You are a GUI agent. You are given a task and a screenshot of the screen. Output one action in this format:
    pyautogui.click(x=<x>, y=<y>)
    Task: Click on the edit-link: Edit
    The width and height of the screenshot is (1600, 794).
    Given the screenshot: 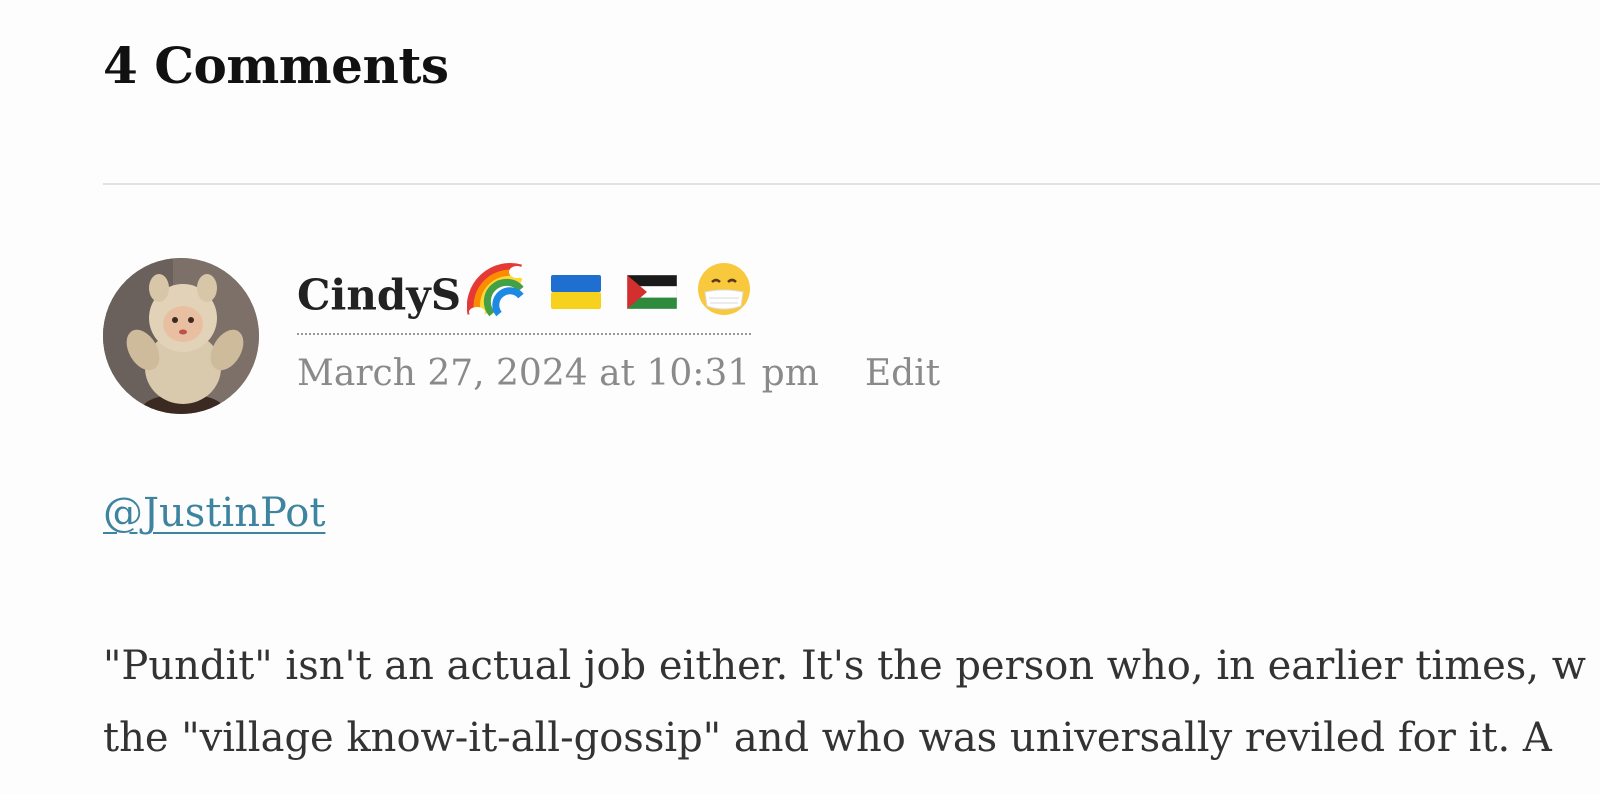 What is the action you would take?
    pyautogui.click(x=902, y=373)
    